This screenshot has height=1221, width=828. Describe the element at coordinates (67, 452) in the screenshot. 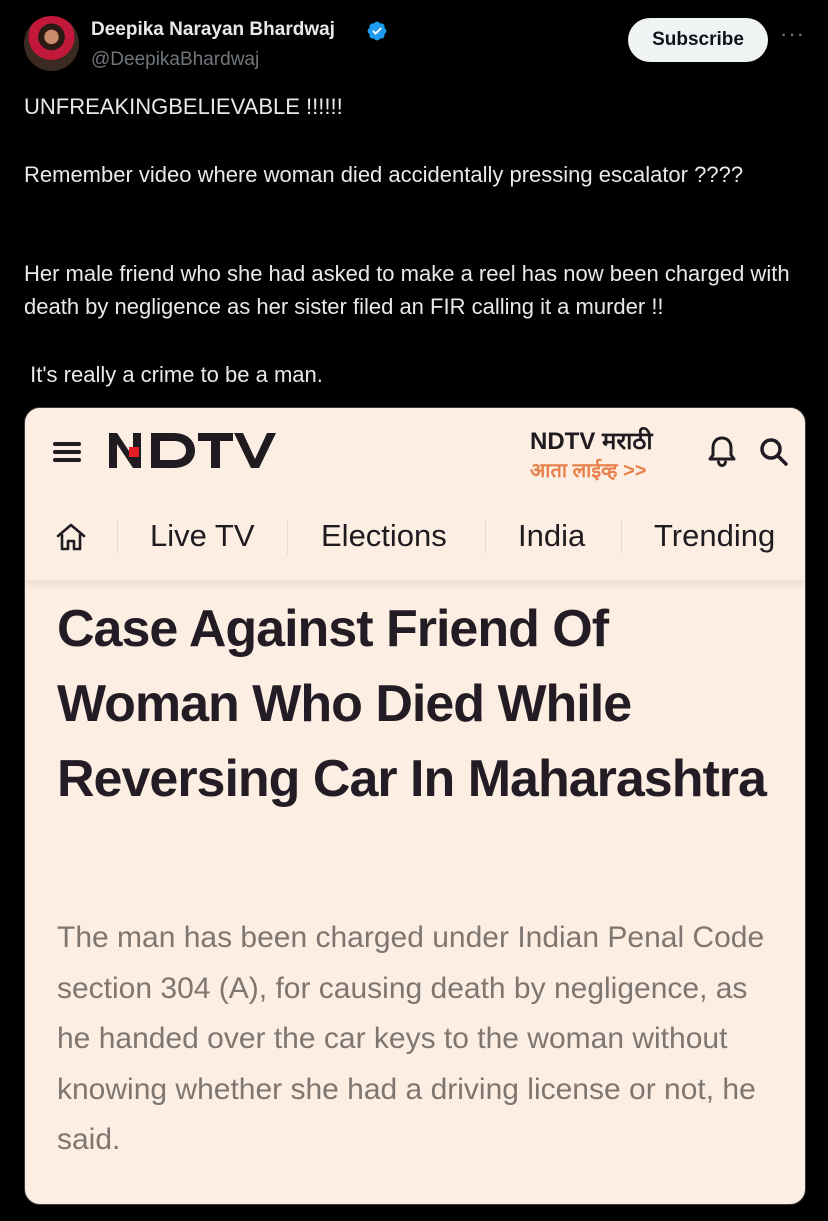

I see `menu-icon` at that location.